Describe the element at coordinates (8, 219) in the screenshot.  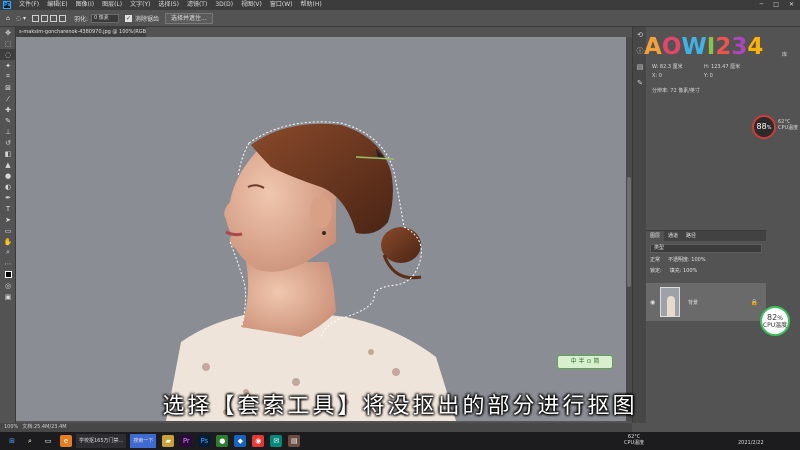
I see `path-select-icon: ➤` at that location.